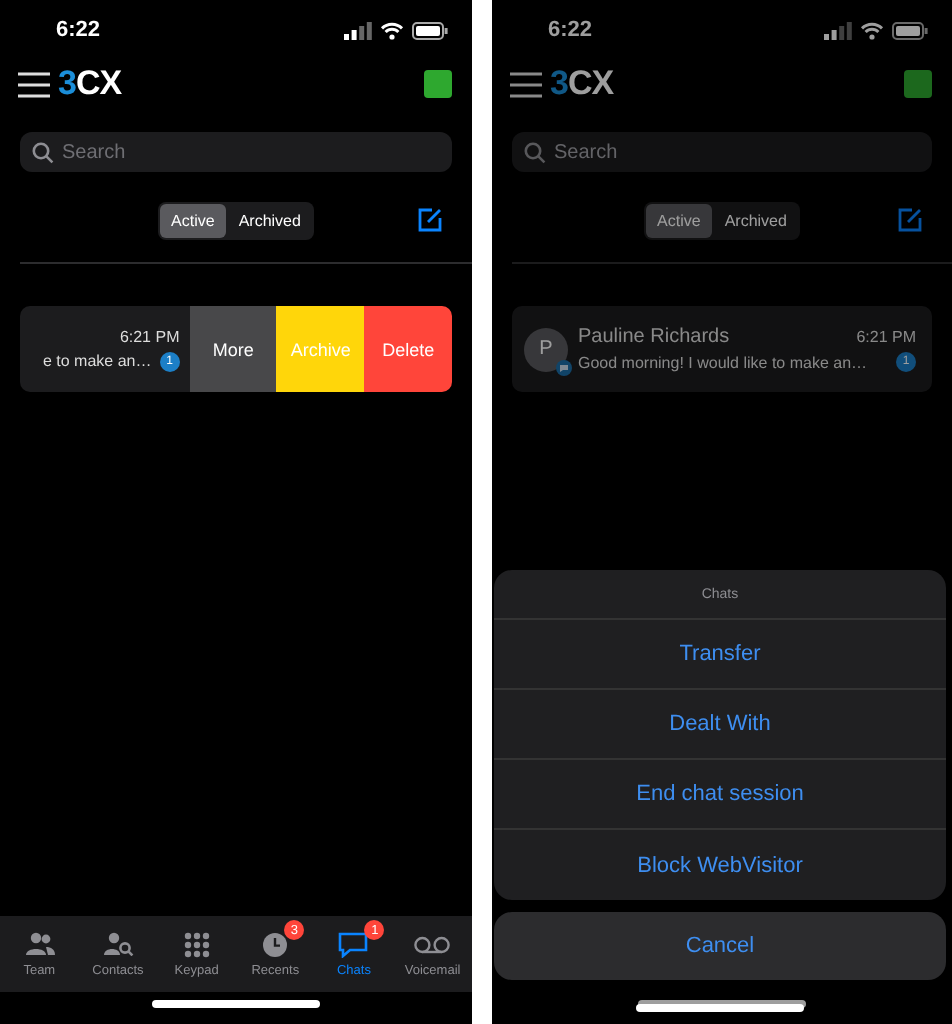  I want to click on sheet-action: Transfer, so click(720, 655).